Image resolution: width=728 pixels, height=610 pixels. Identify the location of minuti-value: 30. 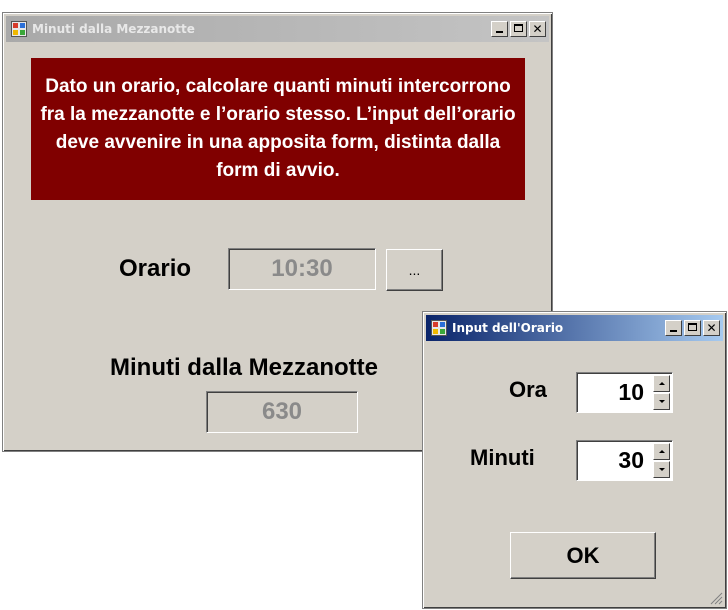
(631, 460).